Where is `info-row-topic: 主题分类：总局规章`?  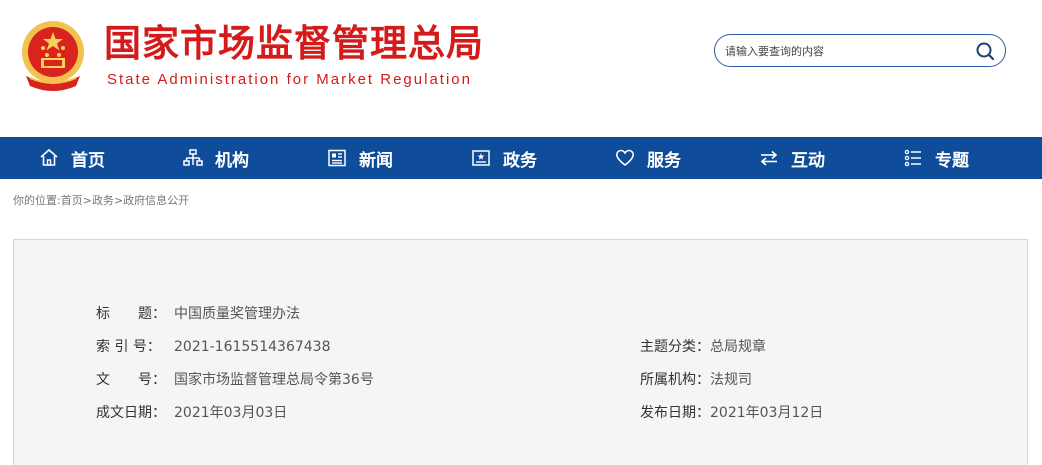 info-row-topic: 主题分类：总局规章 is located at coordinates (703, 347).